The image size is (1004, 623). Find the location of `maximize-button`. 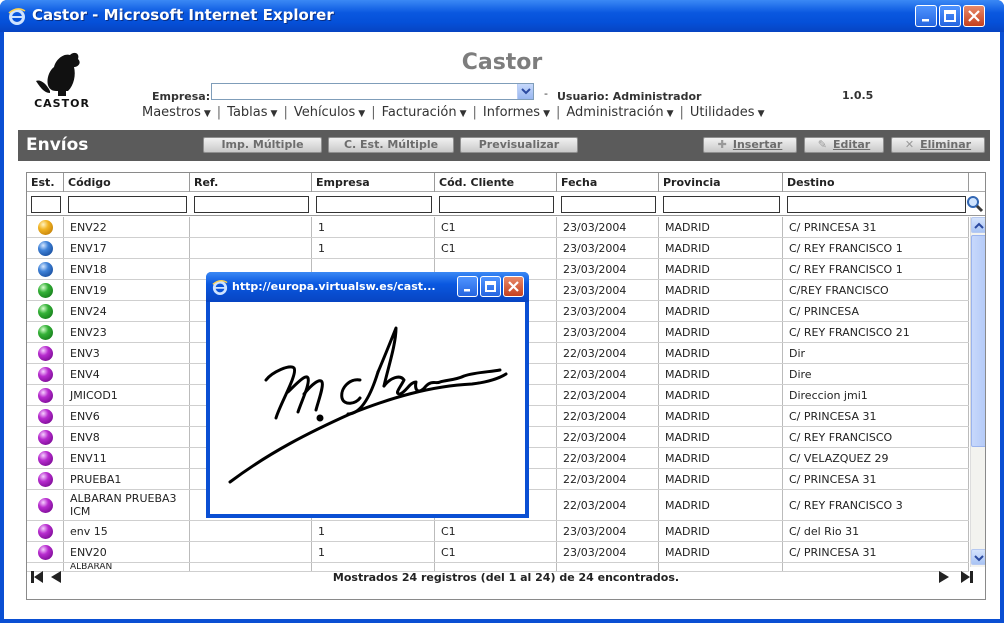

maximize-button is located at coordinates (950, 16).